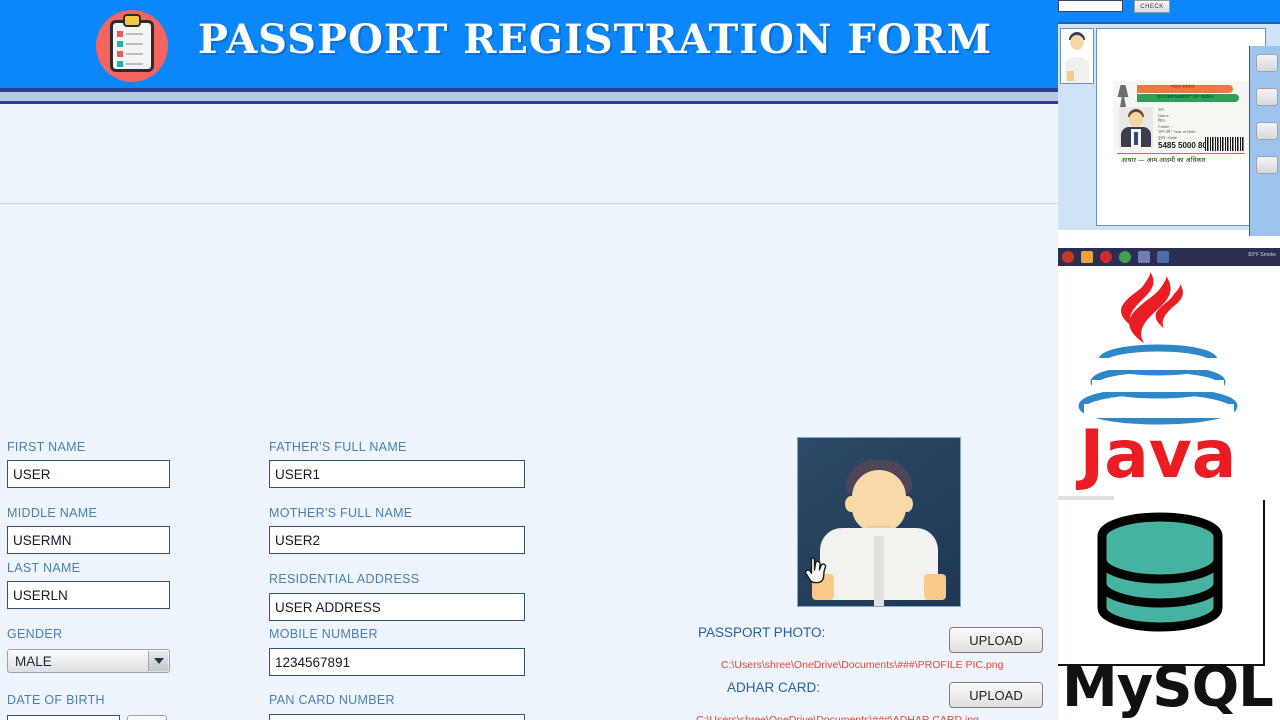 Image resolution: width=1280 pixels, height=720 pixels. What do you see at coordinates (595, 39) in the screenshot?
I see `page-title: PASSPORT REGISTRATION FORM` at bounding box center [595, 39].